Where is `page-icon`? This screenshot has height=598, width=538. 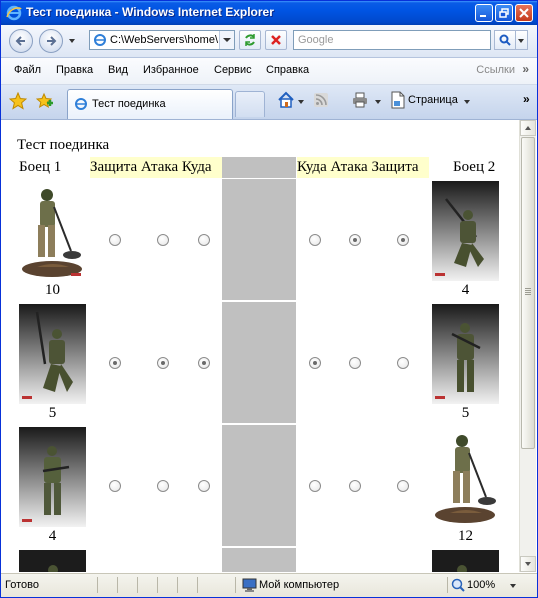
page-icon is located at coordinates (398, 100).